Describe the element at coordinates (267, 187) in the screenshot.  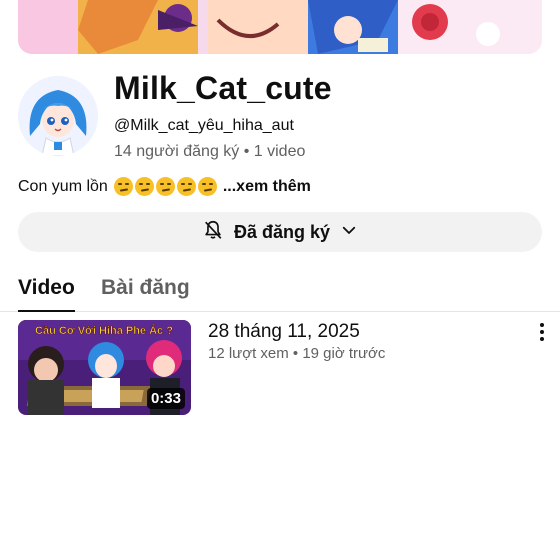
I see `show-more-link: ...xem thêm` at that location.